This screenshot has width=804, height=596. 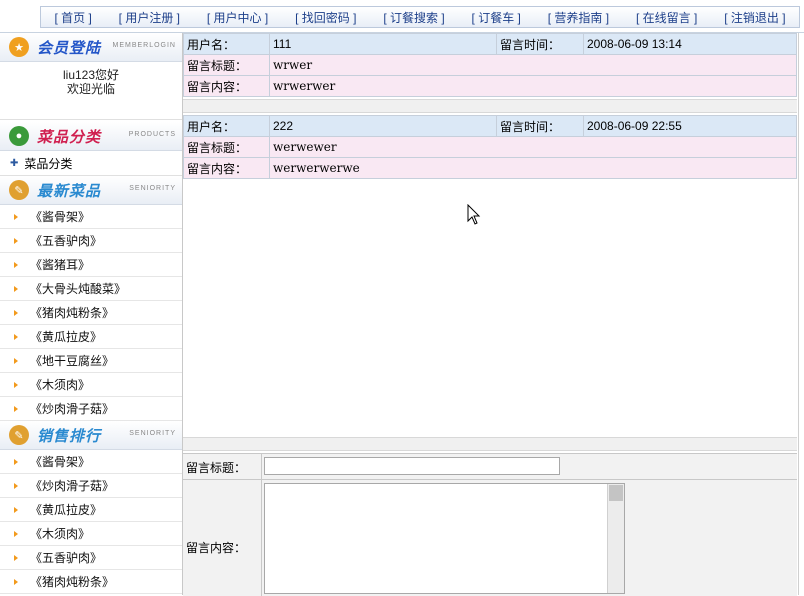 What do you see at coordinates (19, 136) in the screenshot?
I see `dish-icon: ●` at bounding box center [19, 136].